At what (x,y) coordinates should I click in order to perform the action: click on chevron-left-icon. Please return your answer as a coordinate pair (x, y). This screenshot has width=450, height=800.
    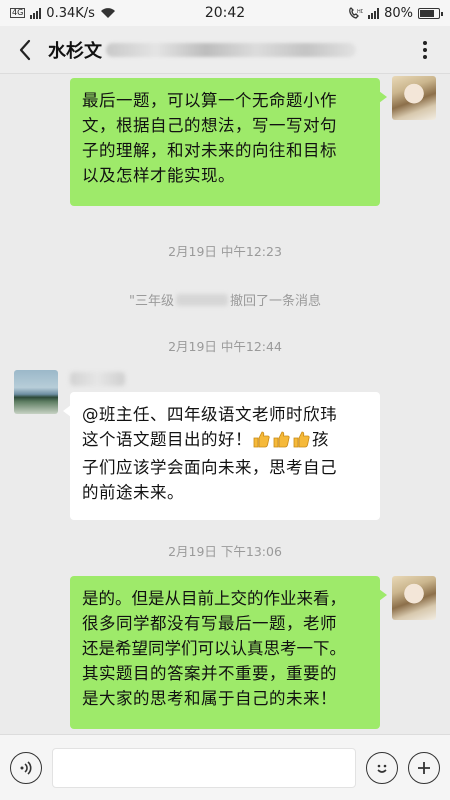
    Looking at the image, I should click on (25, 50).